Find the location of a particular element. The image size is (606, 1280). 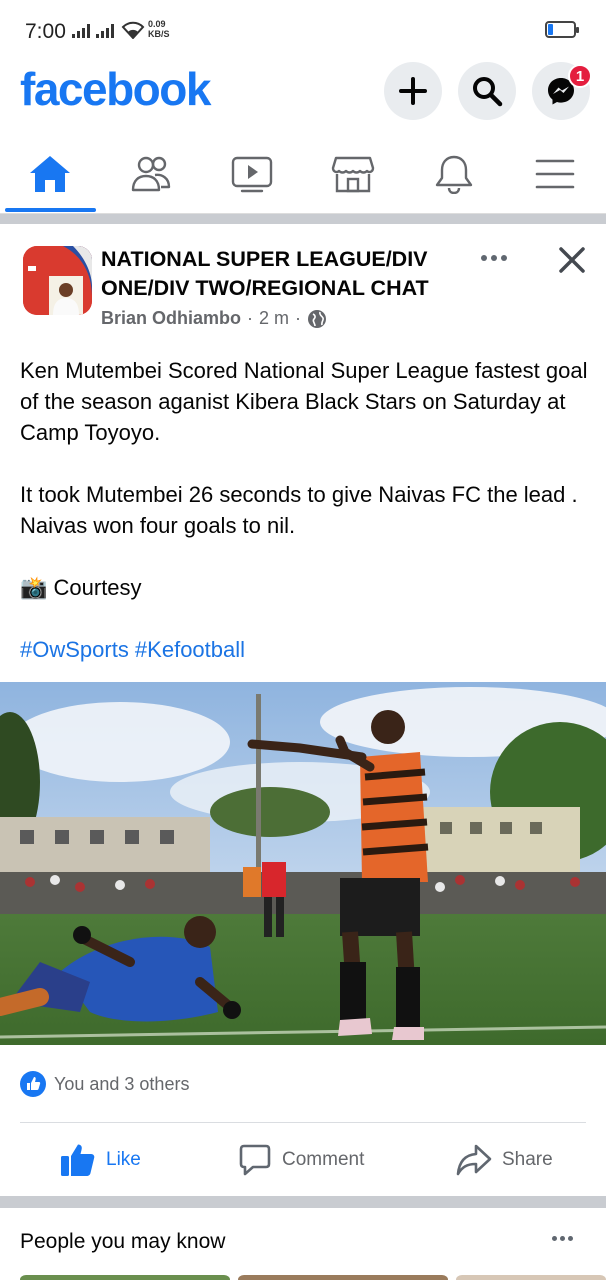

messenger-badge: 1 is located at coordinates (580, 76).